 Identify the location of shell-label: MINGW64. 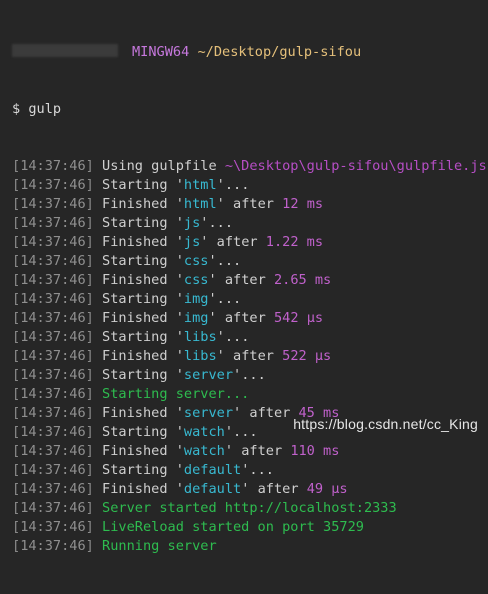
(161, 52).